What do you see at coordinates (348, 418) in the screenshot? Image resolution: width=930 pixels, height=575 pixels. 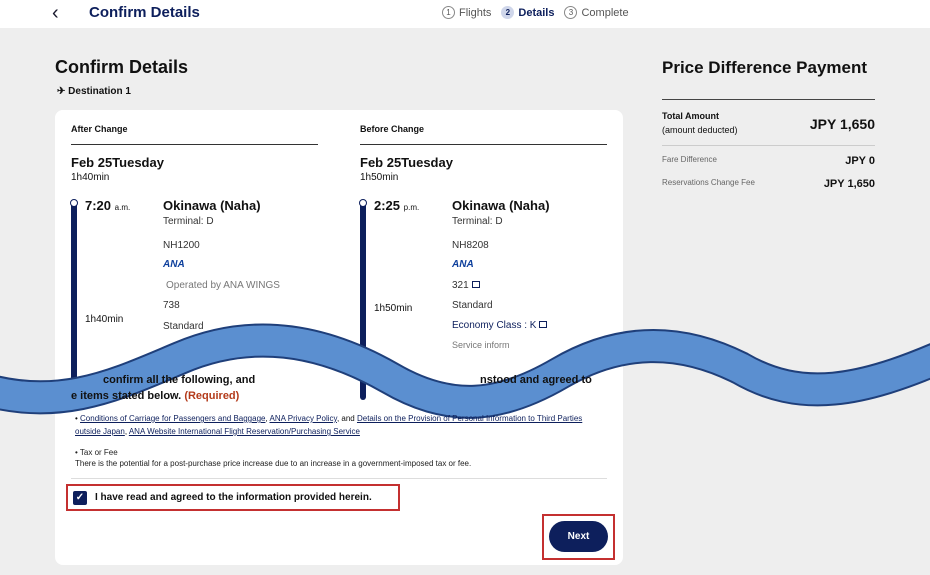 I see `and-text: and` at bounding box center [348, 418].